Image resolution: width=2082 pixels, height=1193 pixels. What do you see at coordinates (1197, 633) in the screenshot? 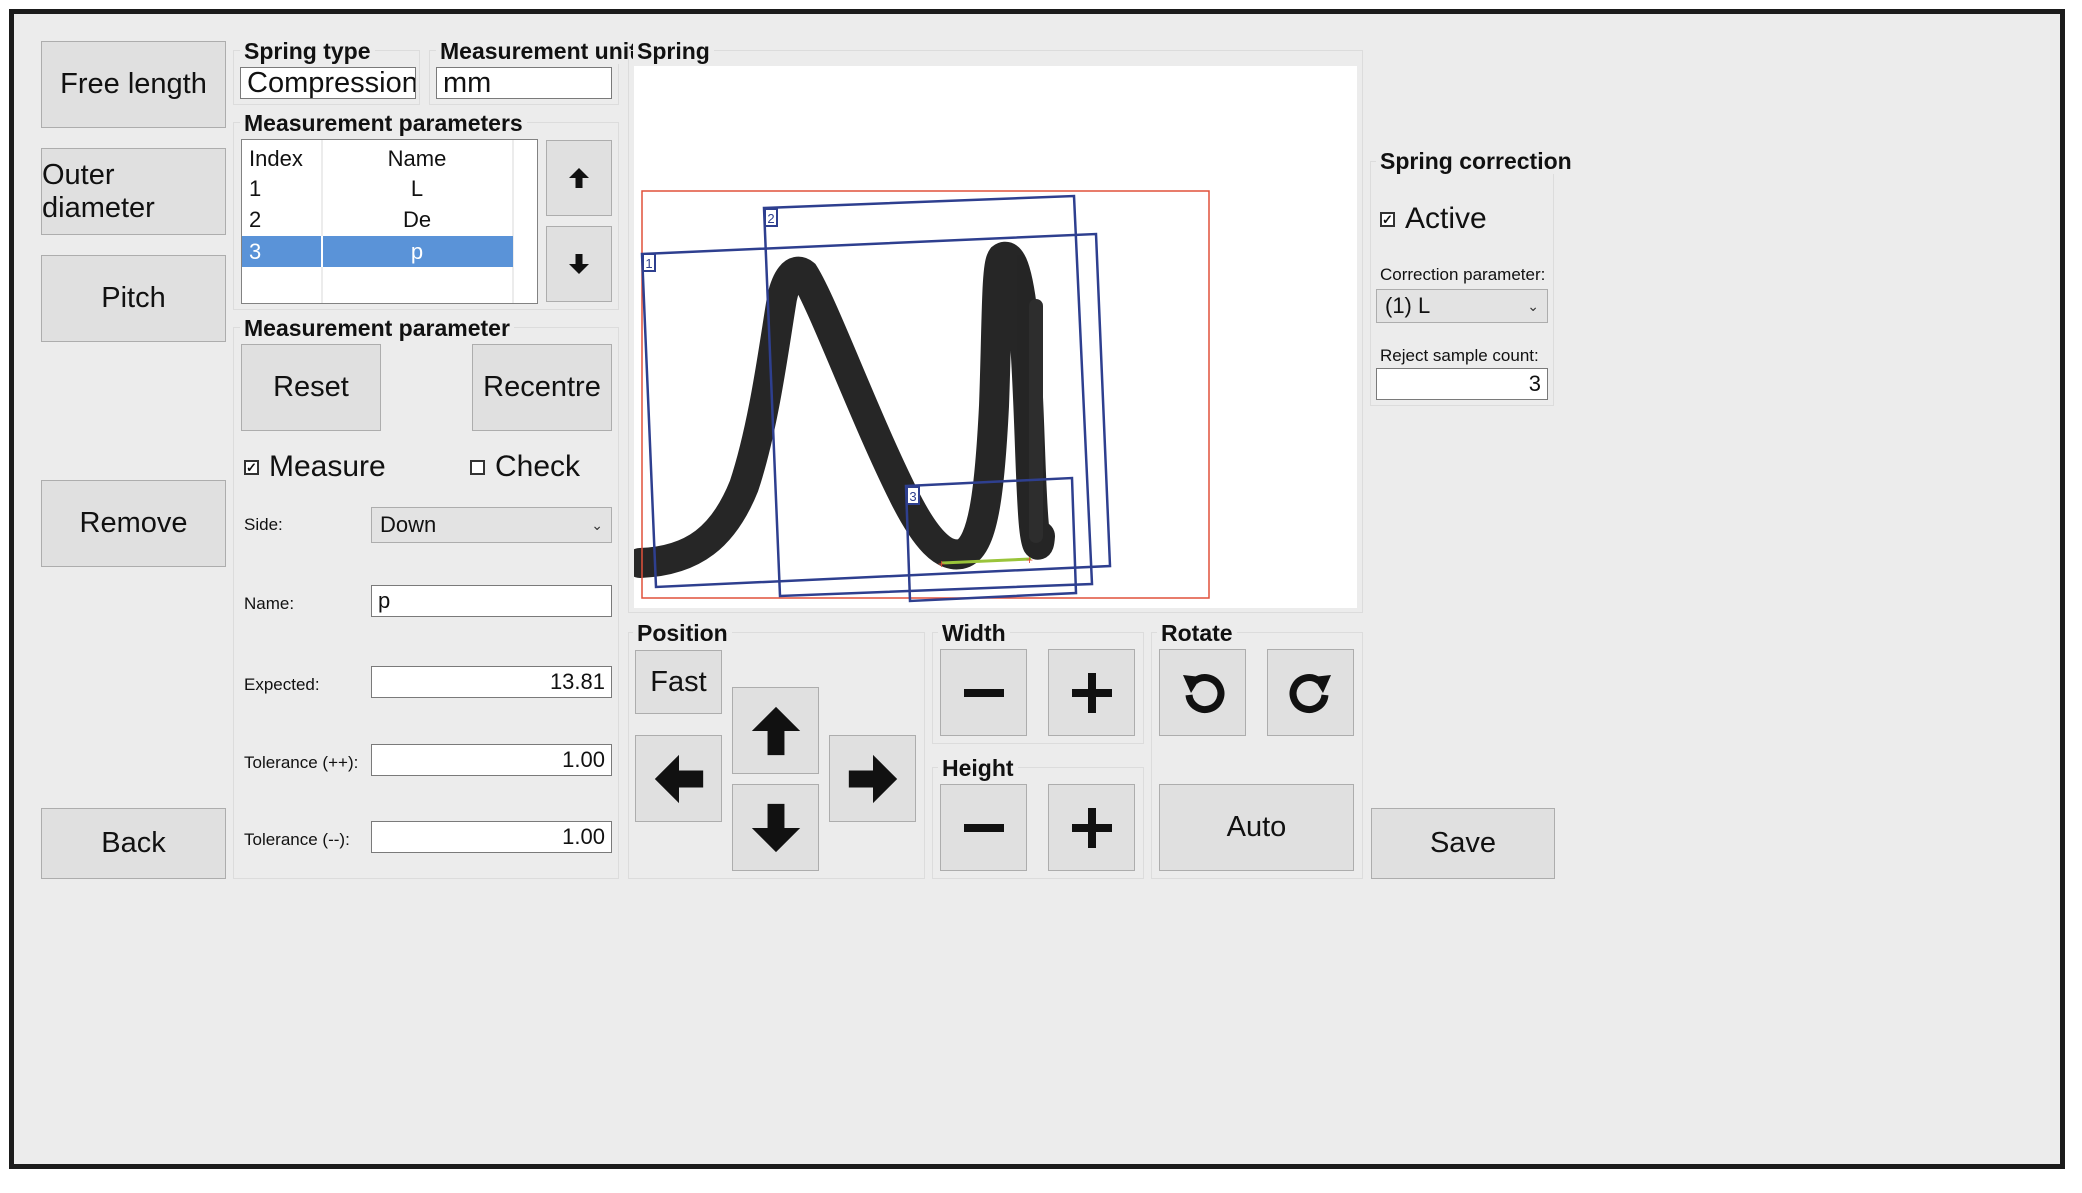
I see `rotate-title: Rotate` at bounding box center [1197, 633].